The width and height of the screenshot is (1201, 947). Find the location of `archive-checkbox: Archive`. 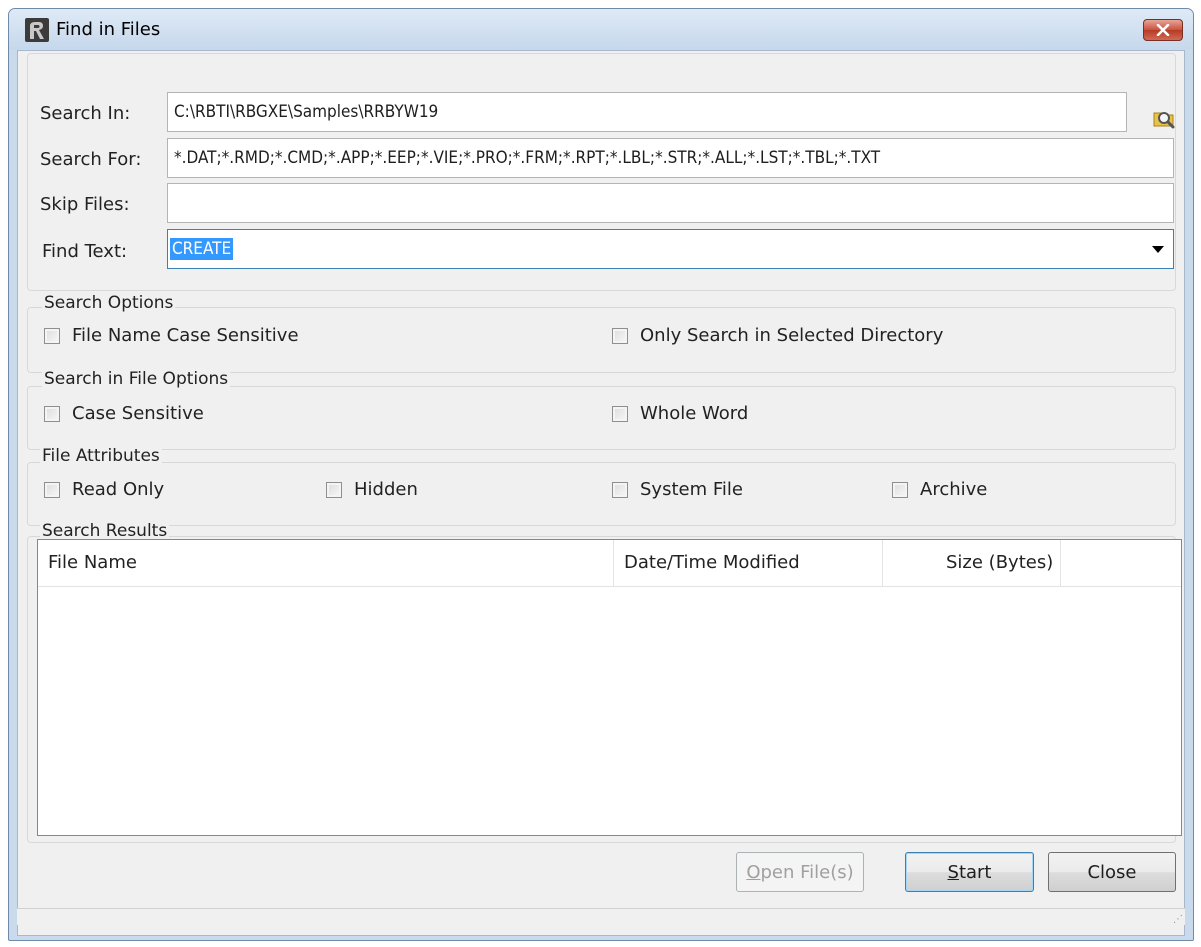

archive-checkbox: Archive is located at coordinates (939, 489).